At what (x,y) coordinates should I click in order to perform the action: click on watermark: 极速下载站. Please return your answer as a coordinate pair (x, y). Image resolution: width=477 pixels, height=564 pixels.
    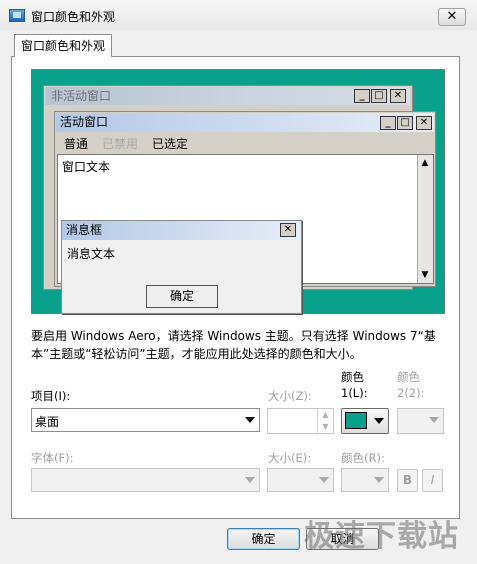
    Looking at the image, I should click on (381, 536).